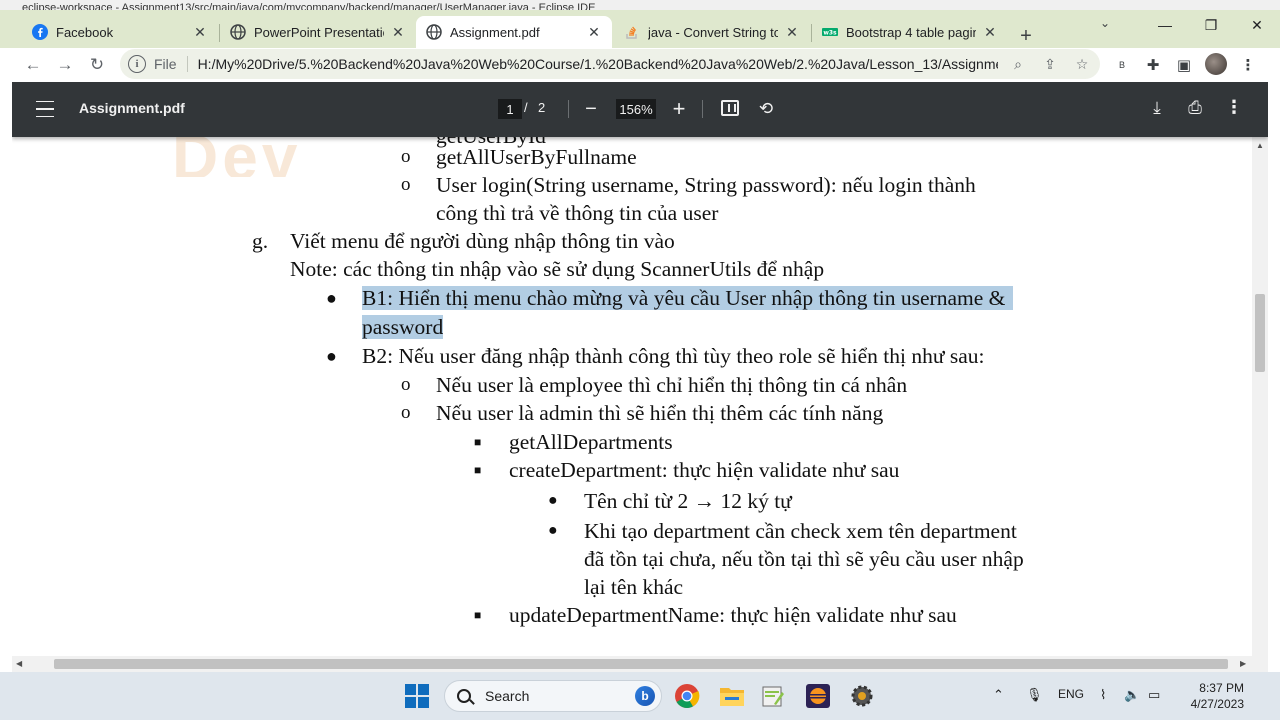 The image size is (1280, 720). I want to click on bookmark-star-icon: ☆, so click(1082, 64).